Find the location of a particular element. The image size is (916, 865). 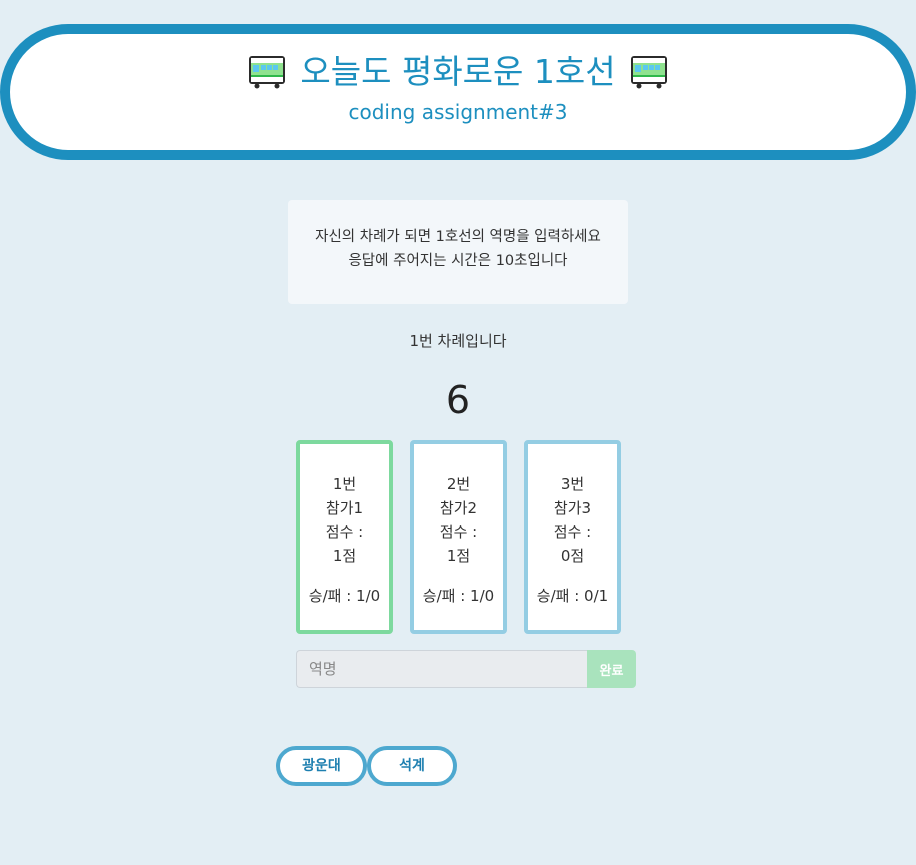

page-title: 오늘도 평화로운 1호선 is located at coordinates (458, 71).